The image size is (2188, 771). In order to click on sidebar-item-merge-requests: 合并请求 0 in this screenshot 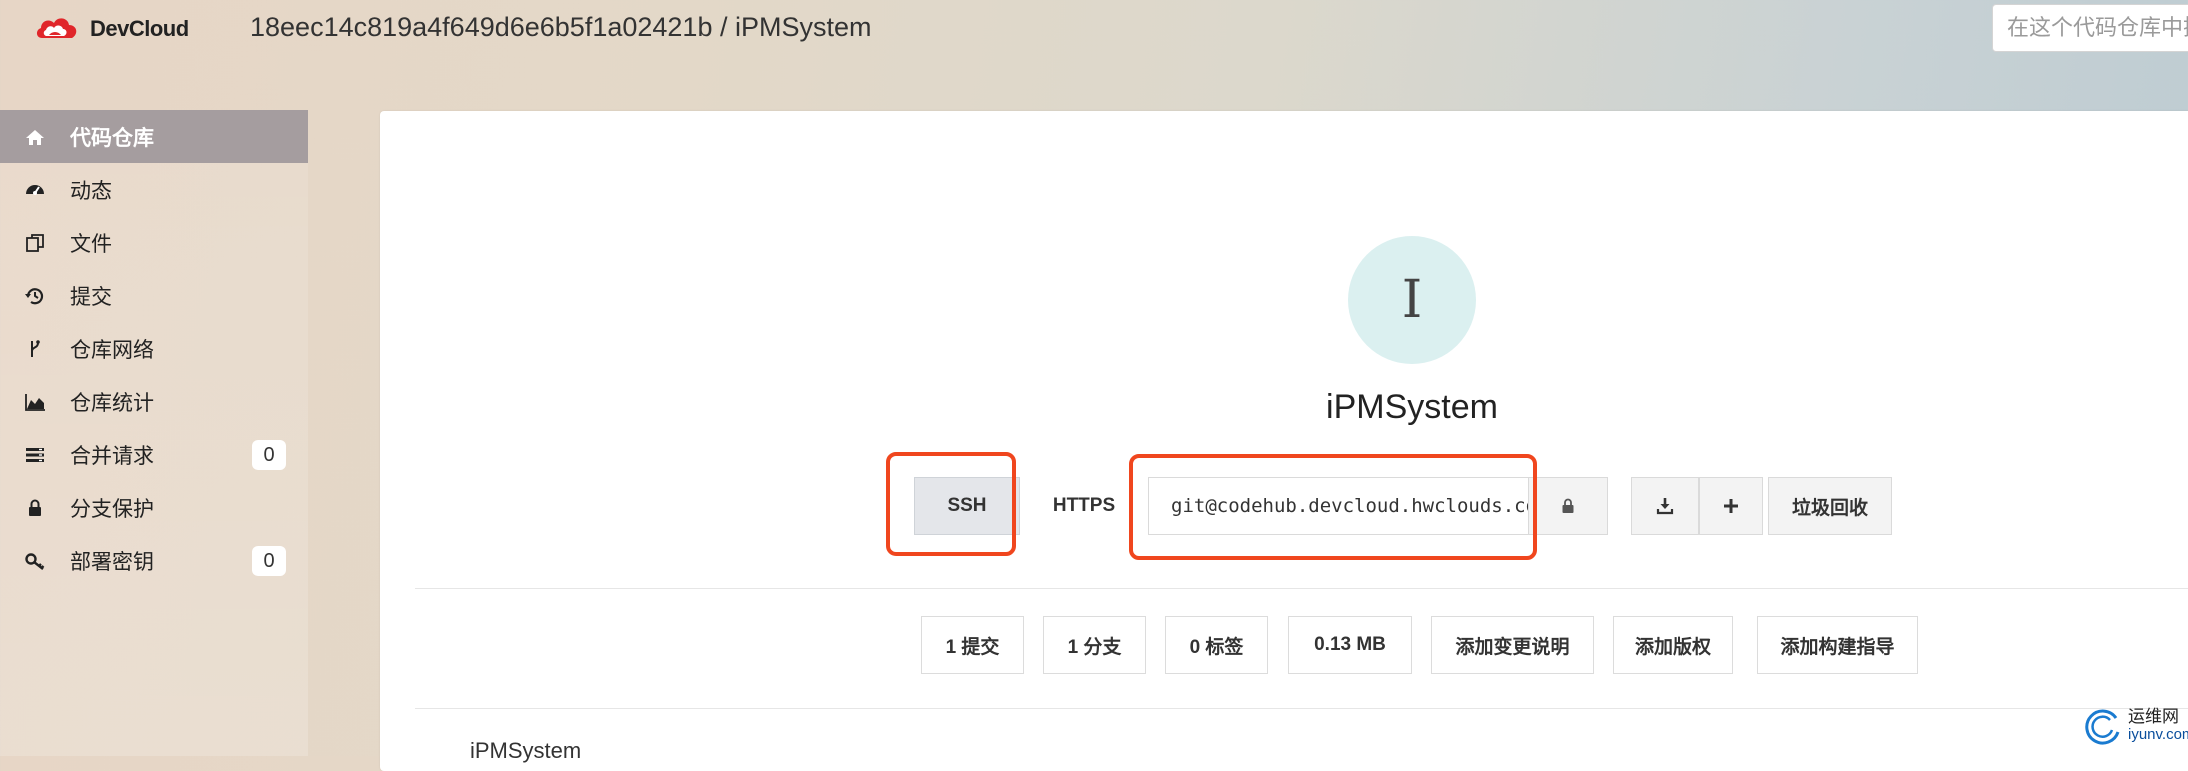, I will do `click(154, 454)`.